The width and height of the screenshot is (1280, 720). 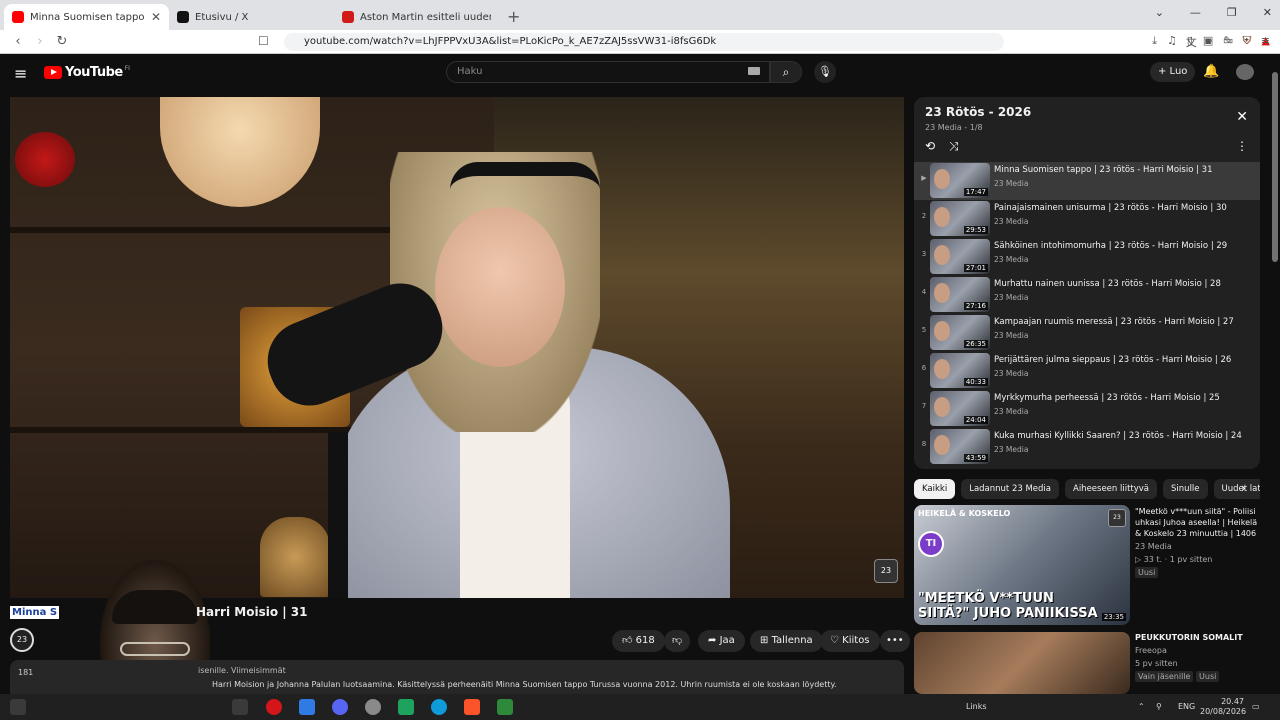 What do you see at coordinates (978, 112) in the screenshot?
I see `playlist-title: 23 Rötös - 2026` at bounding box center [978, 112].